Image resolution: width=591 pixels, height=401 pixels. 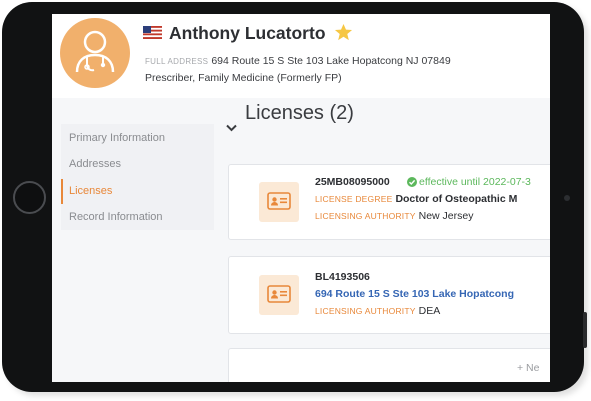 I want to click on check-circle-icon, so click(x=412, y=182).